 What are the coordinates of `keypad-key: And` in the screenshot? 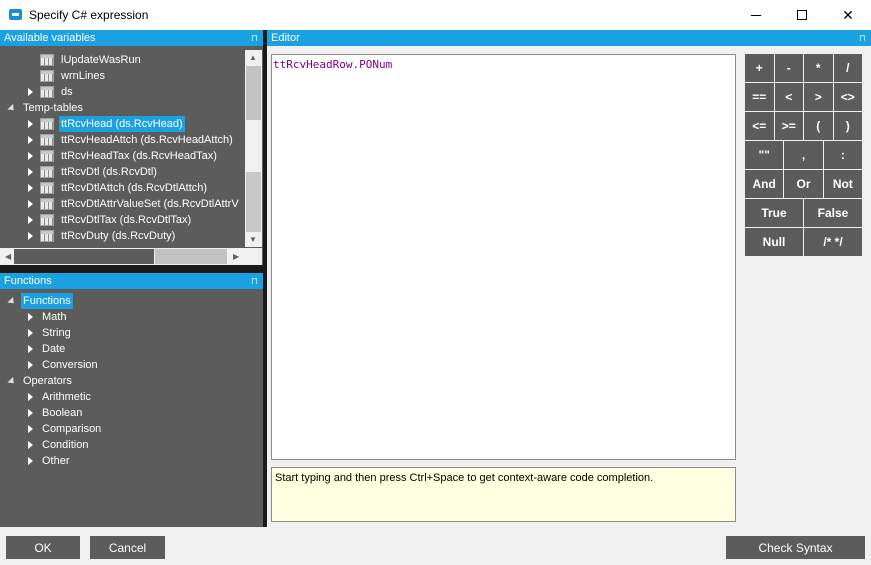 It's located at (764, 184).